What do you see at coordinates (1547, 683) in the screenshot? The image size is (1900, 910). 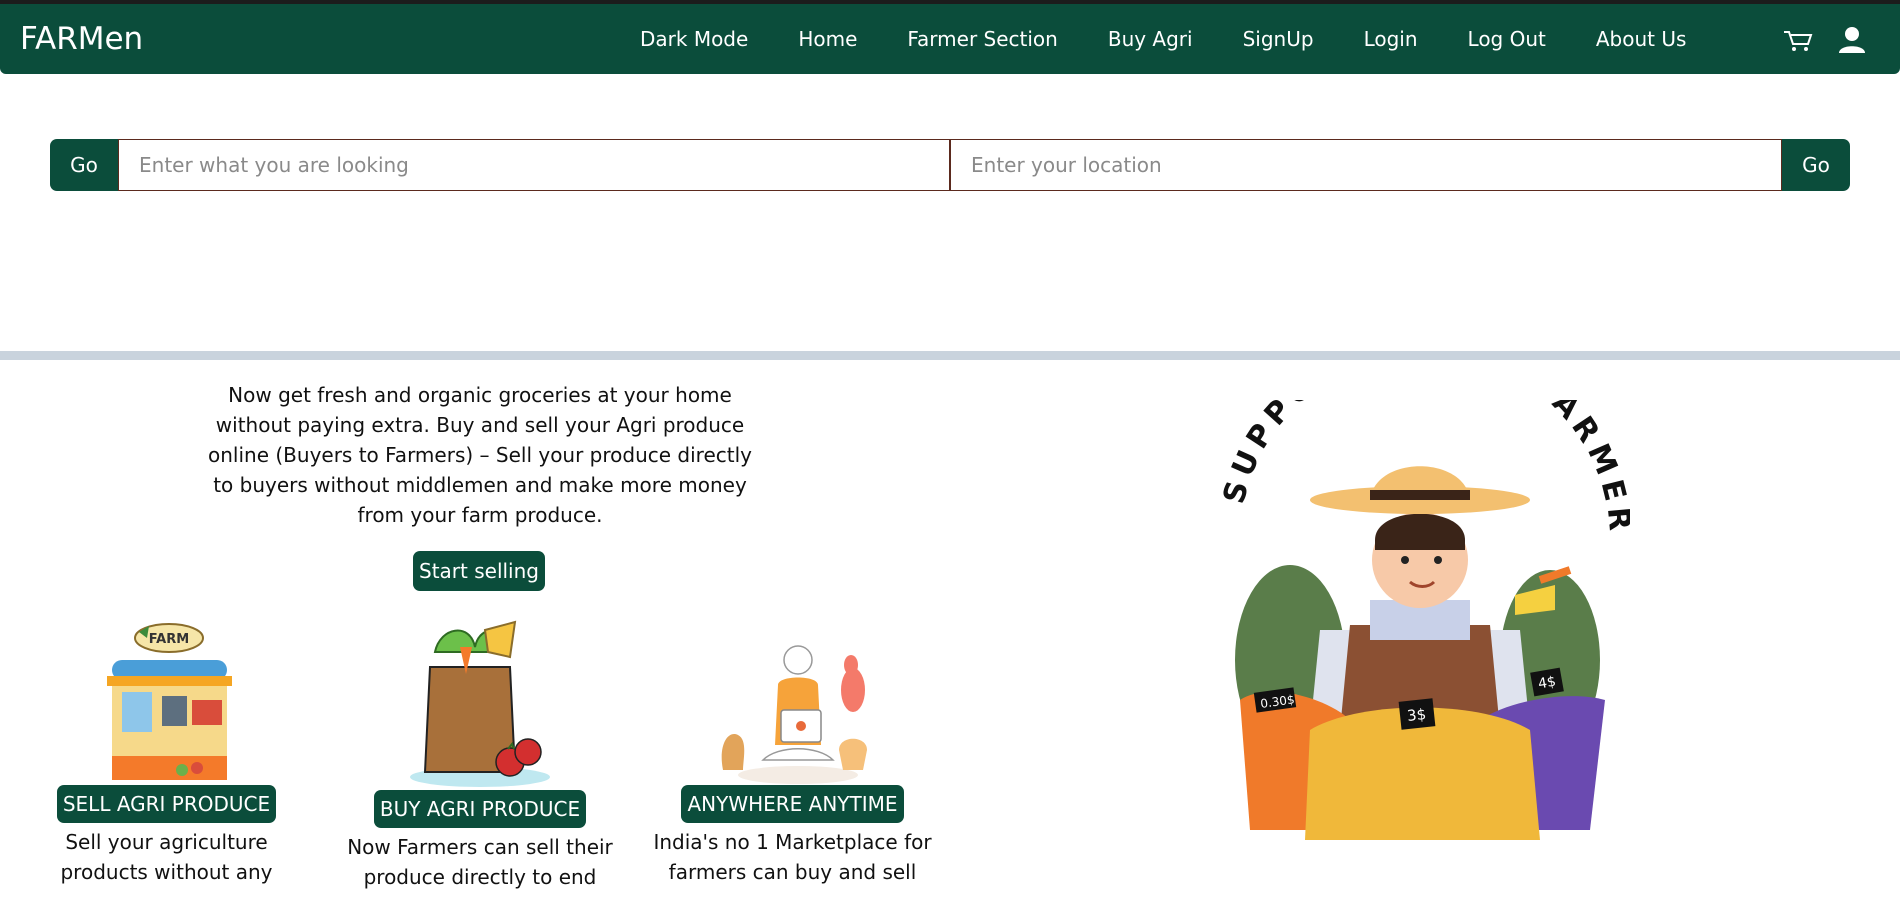 I see `price-tag-label-3: 4$` at bounding box center [1547, 683].